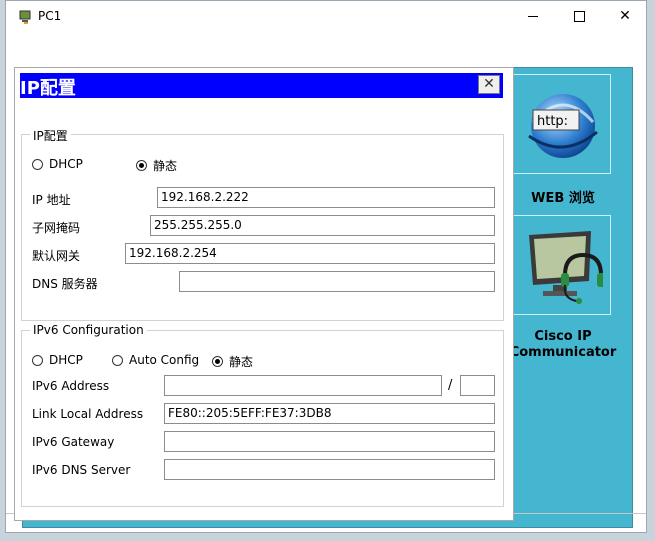 The image size is (655, 541). I want to click on subnet-mask-input: 255.255.255.0, so click(322, 225).